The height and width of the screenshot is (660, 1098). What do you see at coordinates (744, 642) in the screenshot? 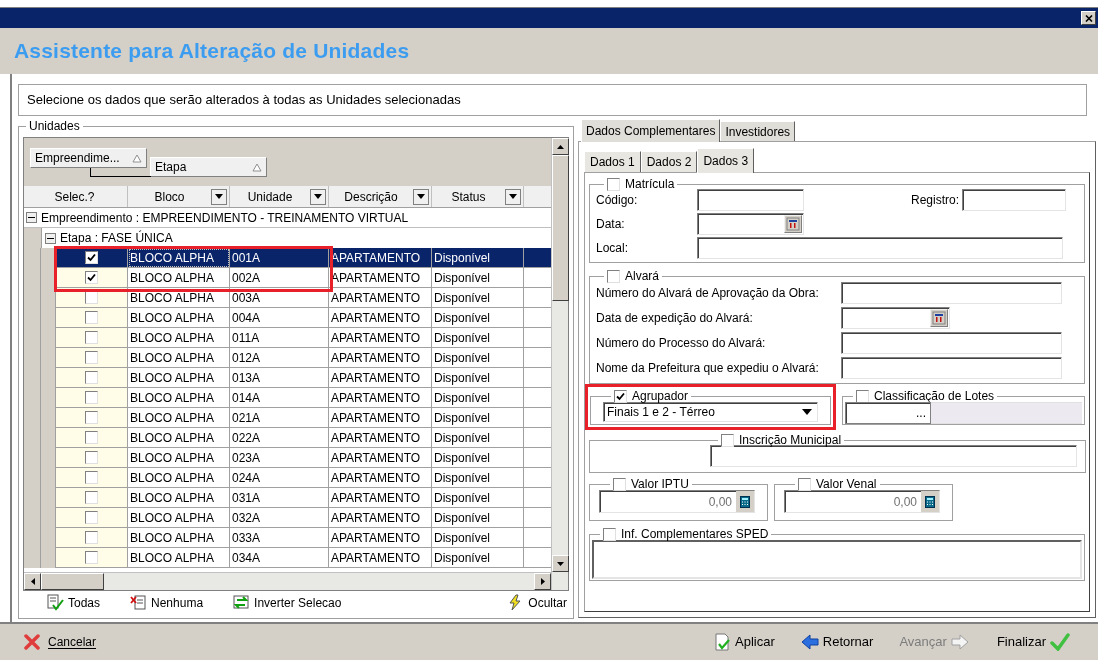
I see `footer-button: Aplicar` at bounding box center [744, 642].